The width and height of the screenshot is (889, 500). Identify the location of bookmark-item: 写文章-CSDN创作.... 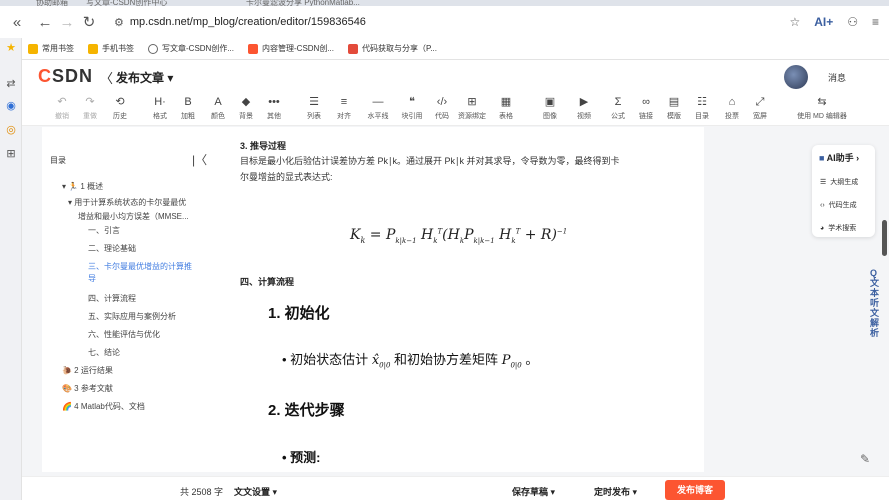
(191, 48).